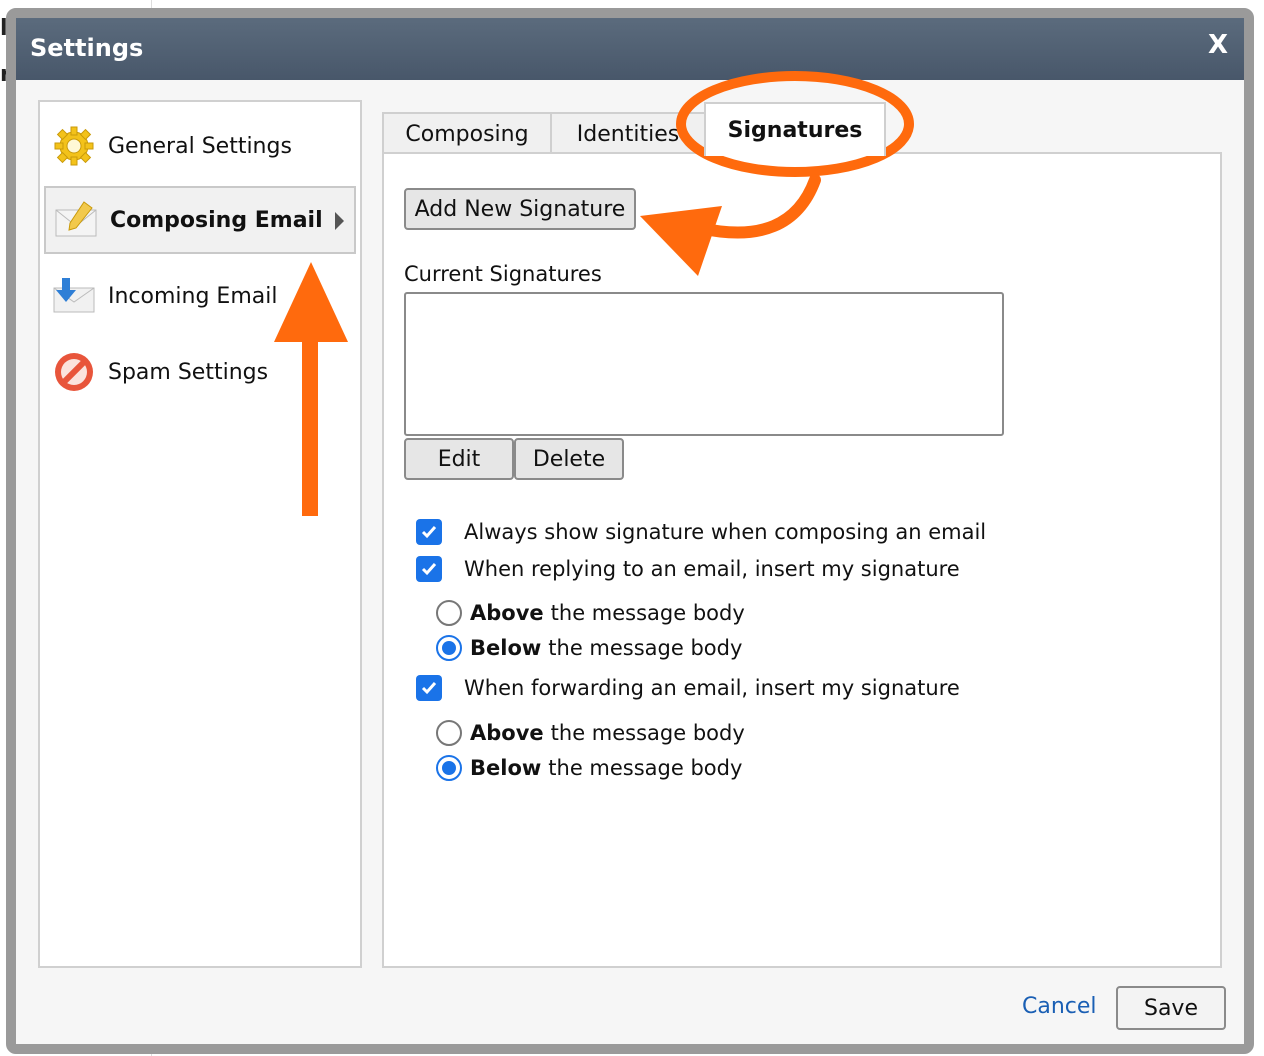 The height and width of the screenshot is (1056, 1264). I want to click on signatures-list, so click(704, 364).